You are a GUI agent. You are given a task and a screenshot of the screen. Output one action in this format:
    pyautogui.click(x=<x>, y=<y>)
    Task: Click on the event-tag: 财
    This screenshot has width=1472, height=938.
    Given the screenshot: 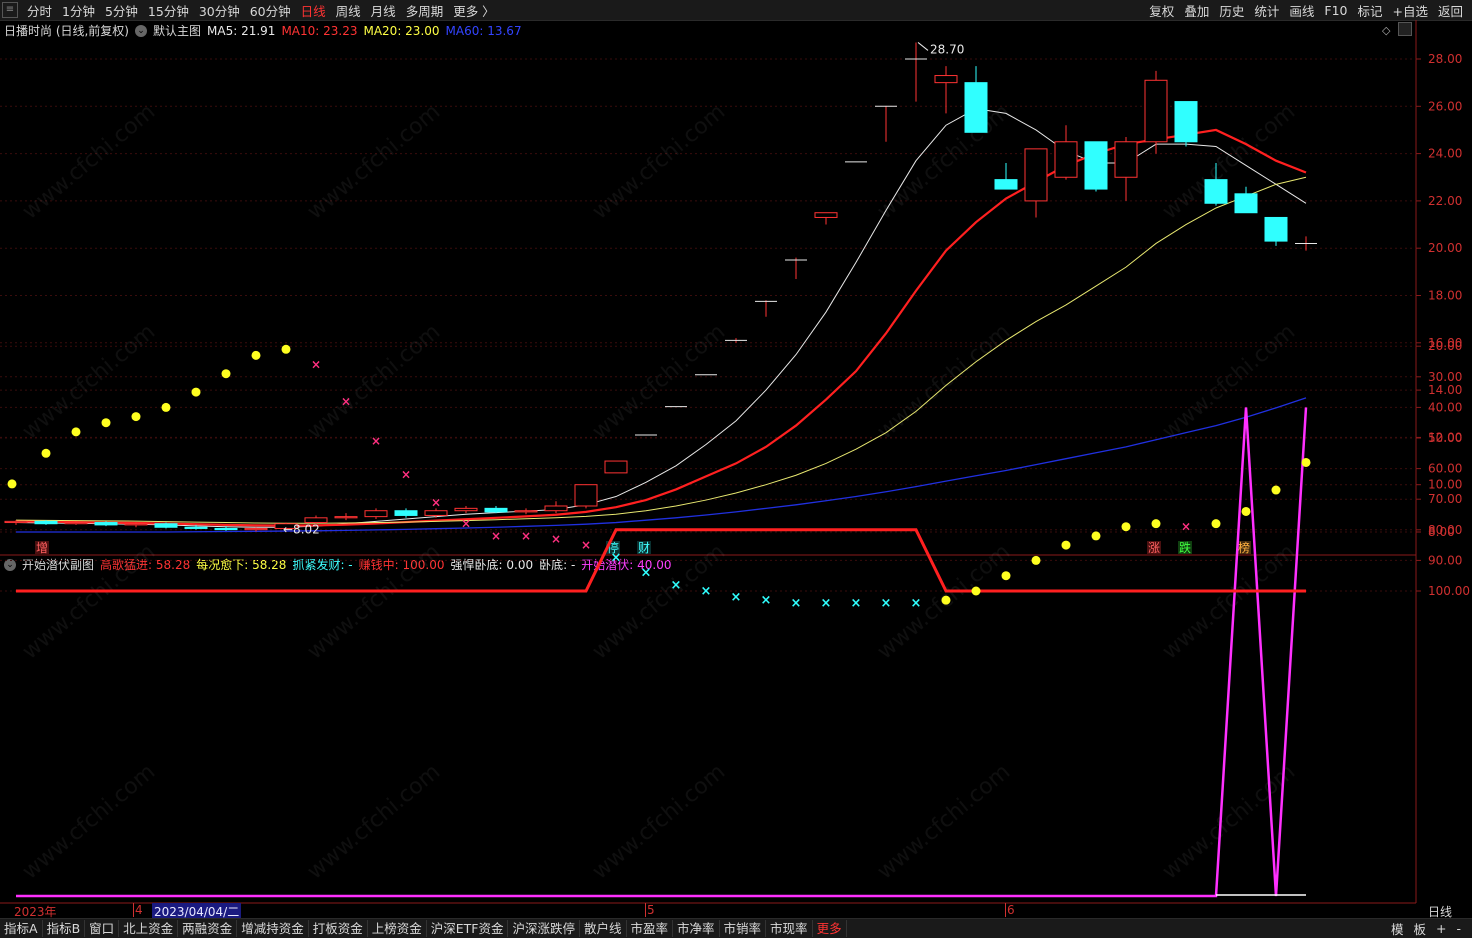 What is the action you would take?
    pyautogui.click(x=644, y=548)
    